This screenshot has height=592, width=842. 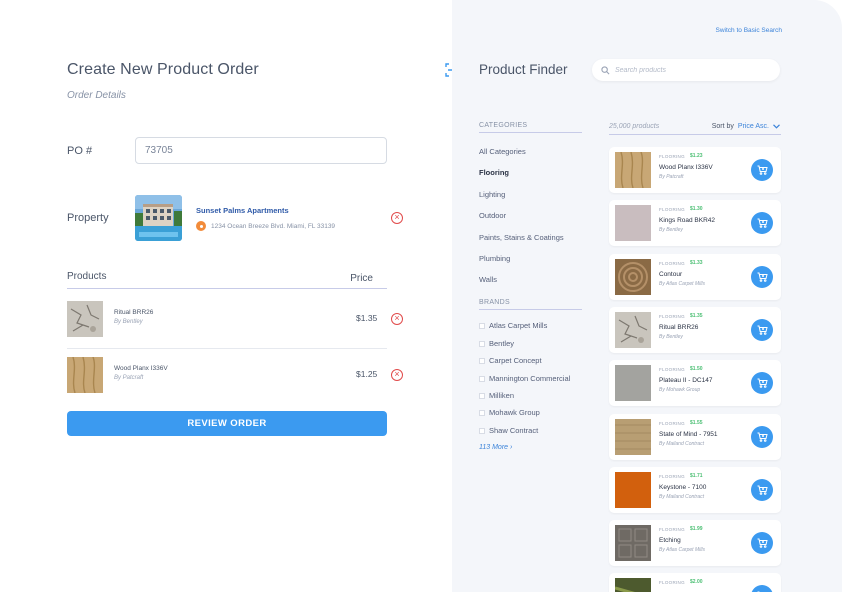 I want to click on brands-heading: BRANDS, so click(x=530, y=304).